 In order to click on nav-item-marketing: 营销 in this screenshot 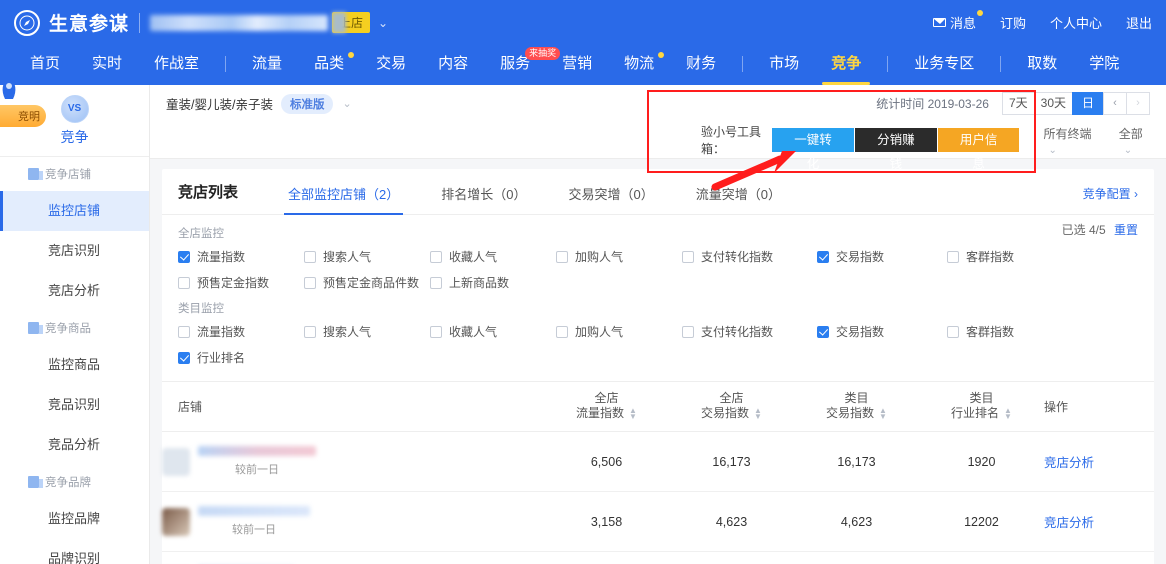, I will do `click(577, 64)`.